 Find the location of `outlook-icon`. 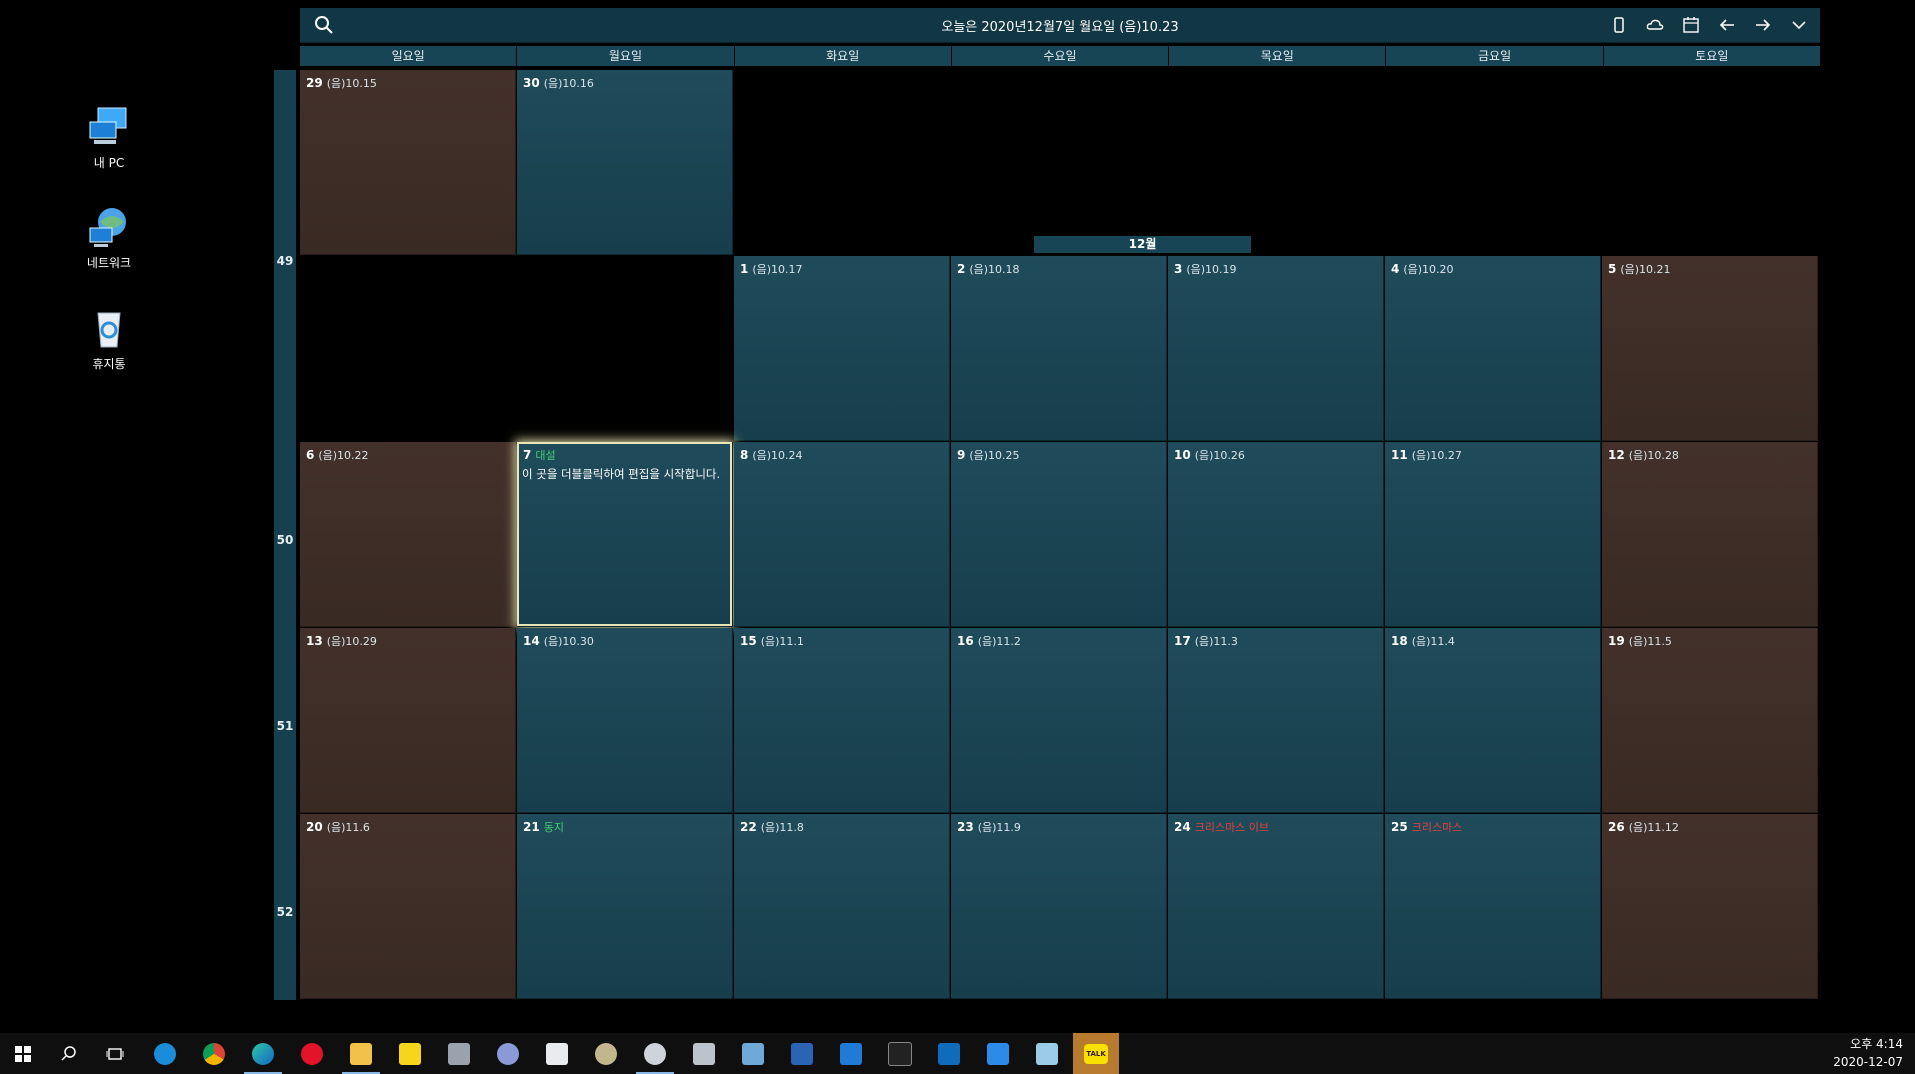

outlook-icon is located at coordinates (949, 1053).